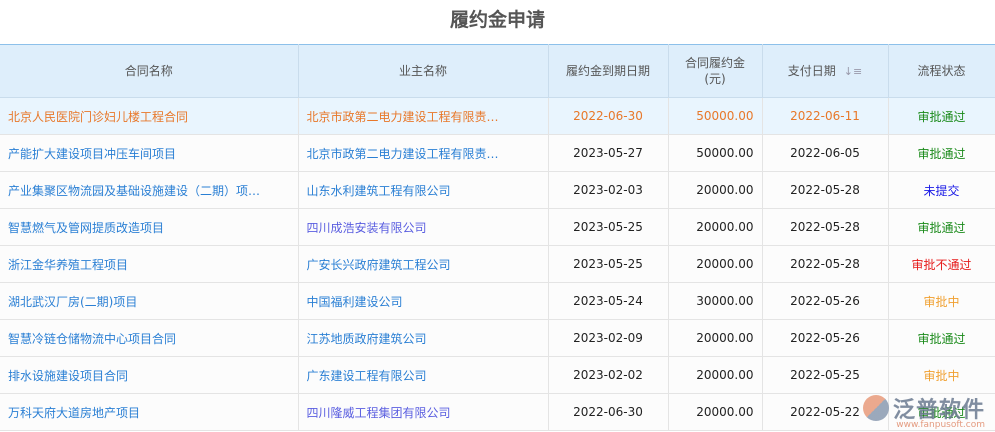 The image size is (995, 432). What do you see at coordinates (875, 408) in the screenshot?
I see `logo-icon` at bounding box center [875, 408].